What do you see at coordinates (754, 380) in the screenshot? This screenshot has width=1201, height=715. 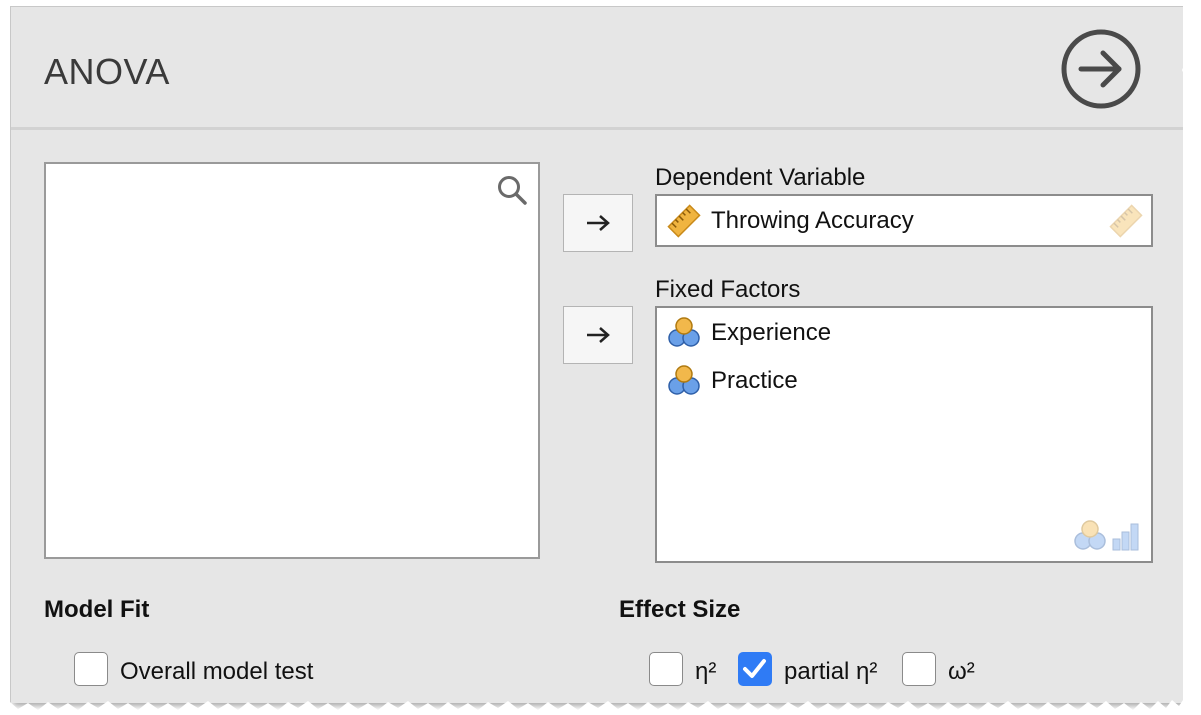 I see `fixed-factor-label: Practice` at bounding box center [754, 380].